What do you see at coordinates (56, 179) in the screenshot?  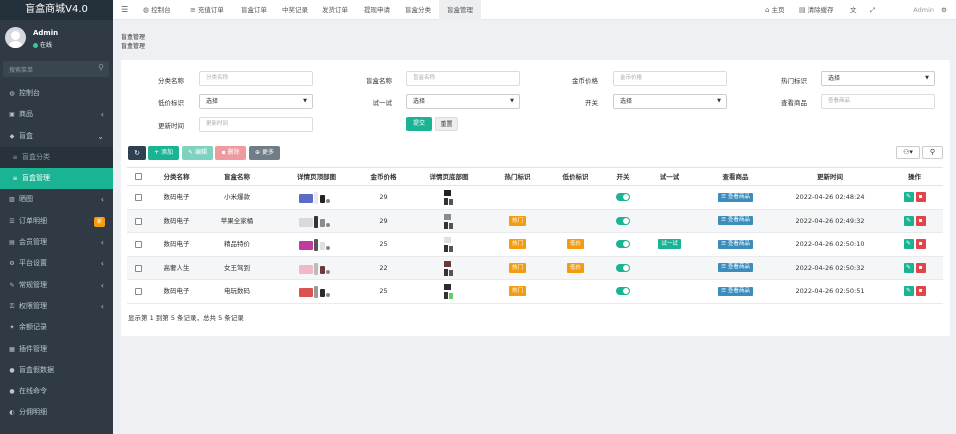 I see `sidebar-item-blindbox-manage: ≡ 盲盒管理` at bounding box center [56, 179].